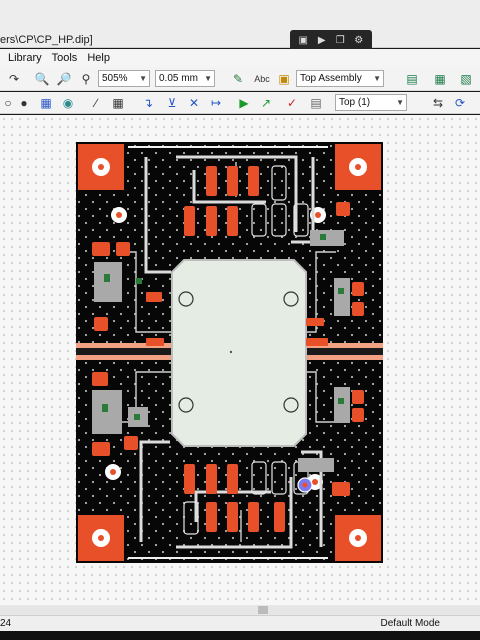 The image size is (480, 640). Describe the element at coordinates (284, 79) in the screenshot. I see `image-icon: ▣` at that location.